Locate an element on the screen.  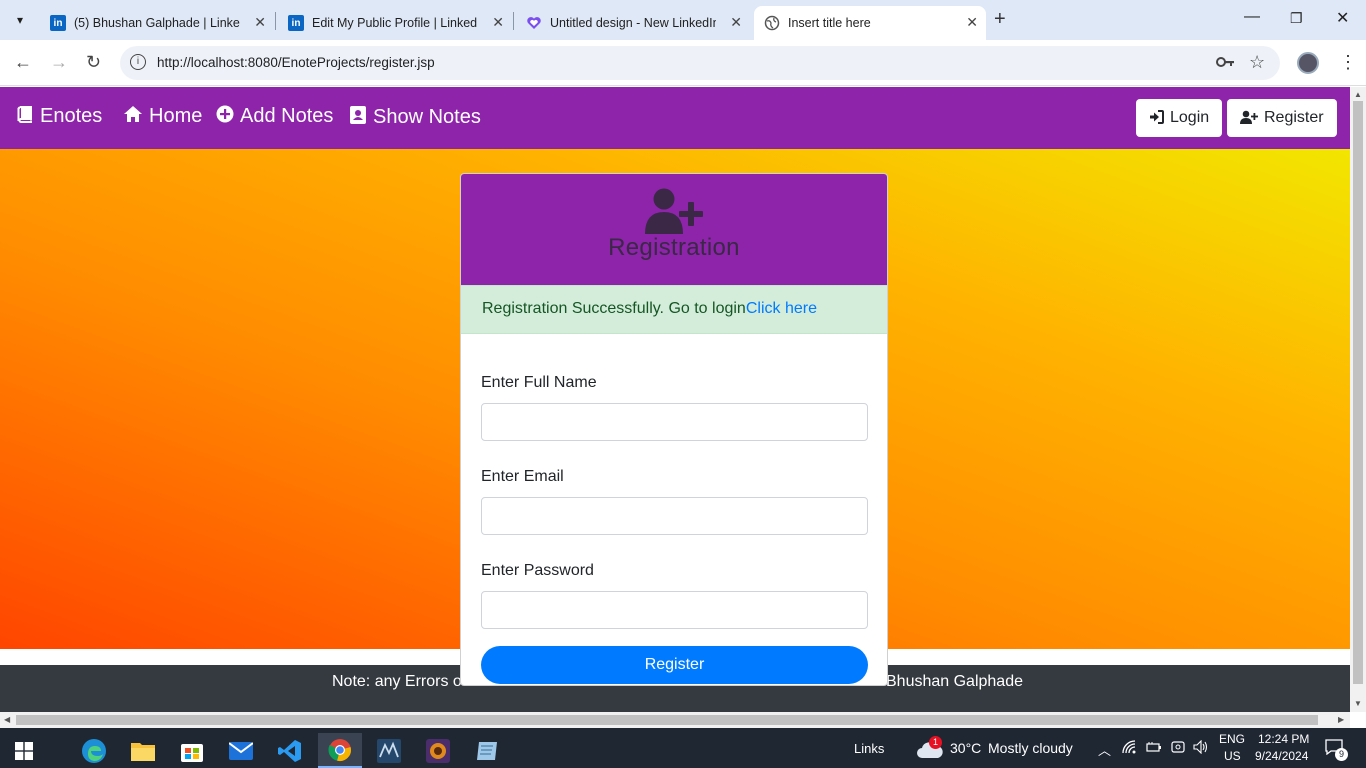
weather-condition: Mostly cloudy is located at coordinates (1030, 748).